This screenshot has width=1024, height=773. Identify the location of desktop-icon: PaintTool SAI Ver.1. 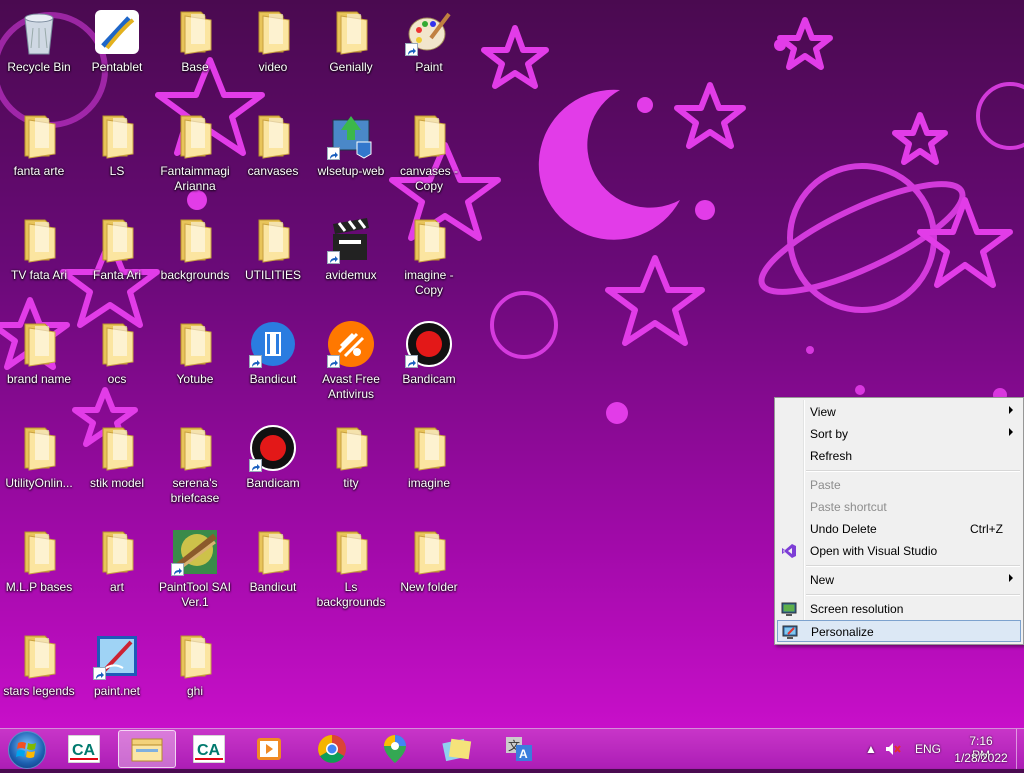
(195, 574).